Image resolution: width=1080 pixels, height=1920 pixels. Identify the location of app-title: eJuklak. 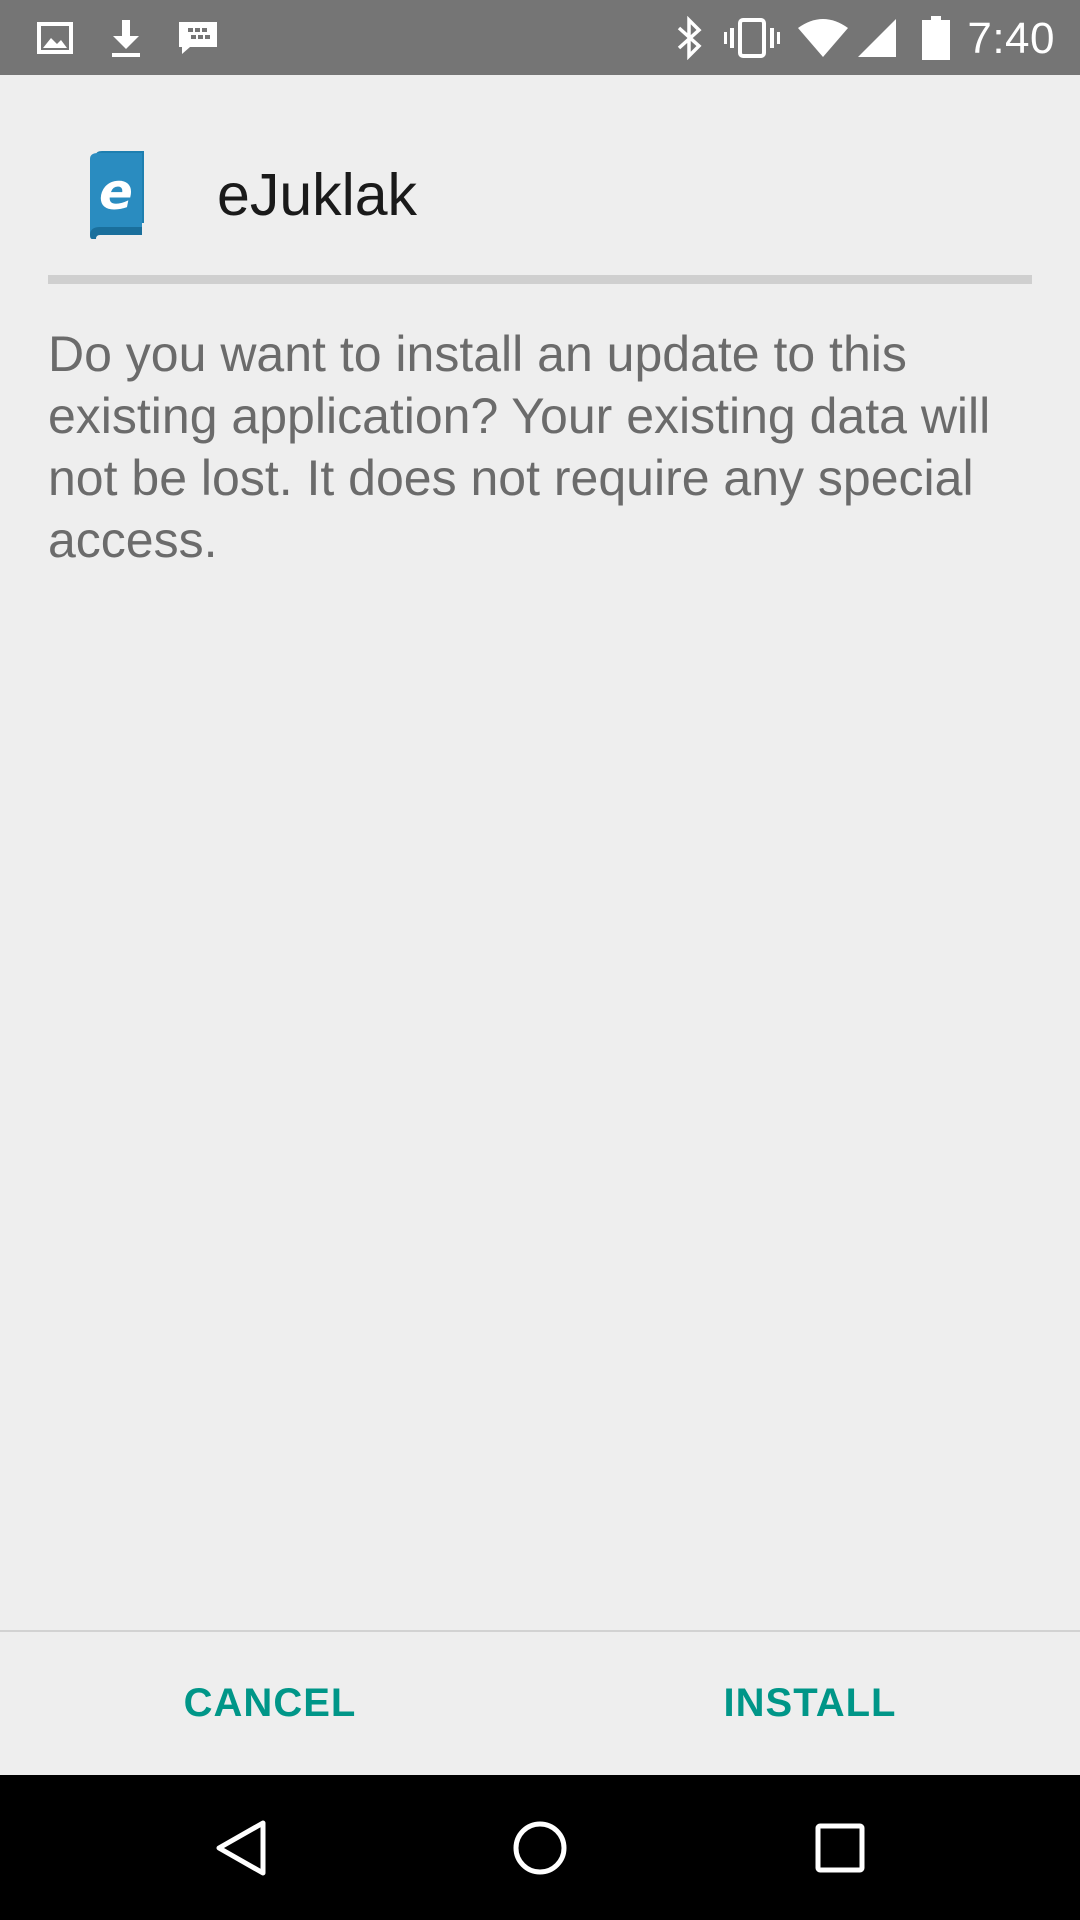
(317, 195).